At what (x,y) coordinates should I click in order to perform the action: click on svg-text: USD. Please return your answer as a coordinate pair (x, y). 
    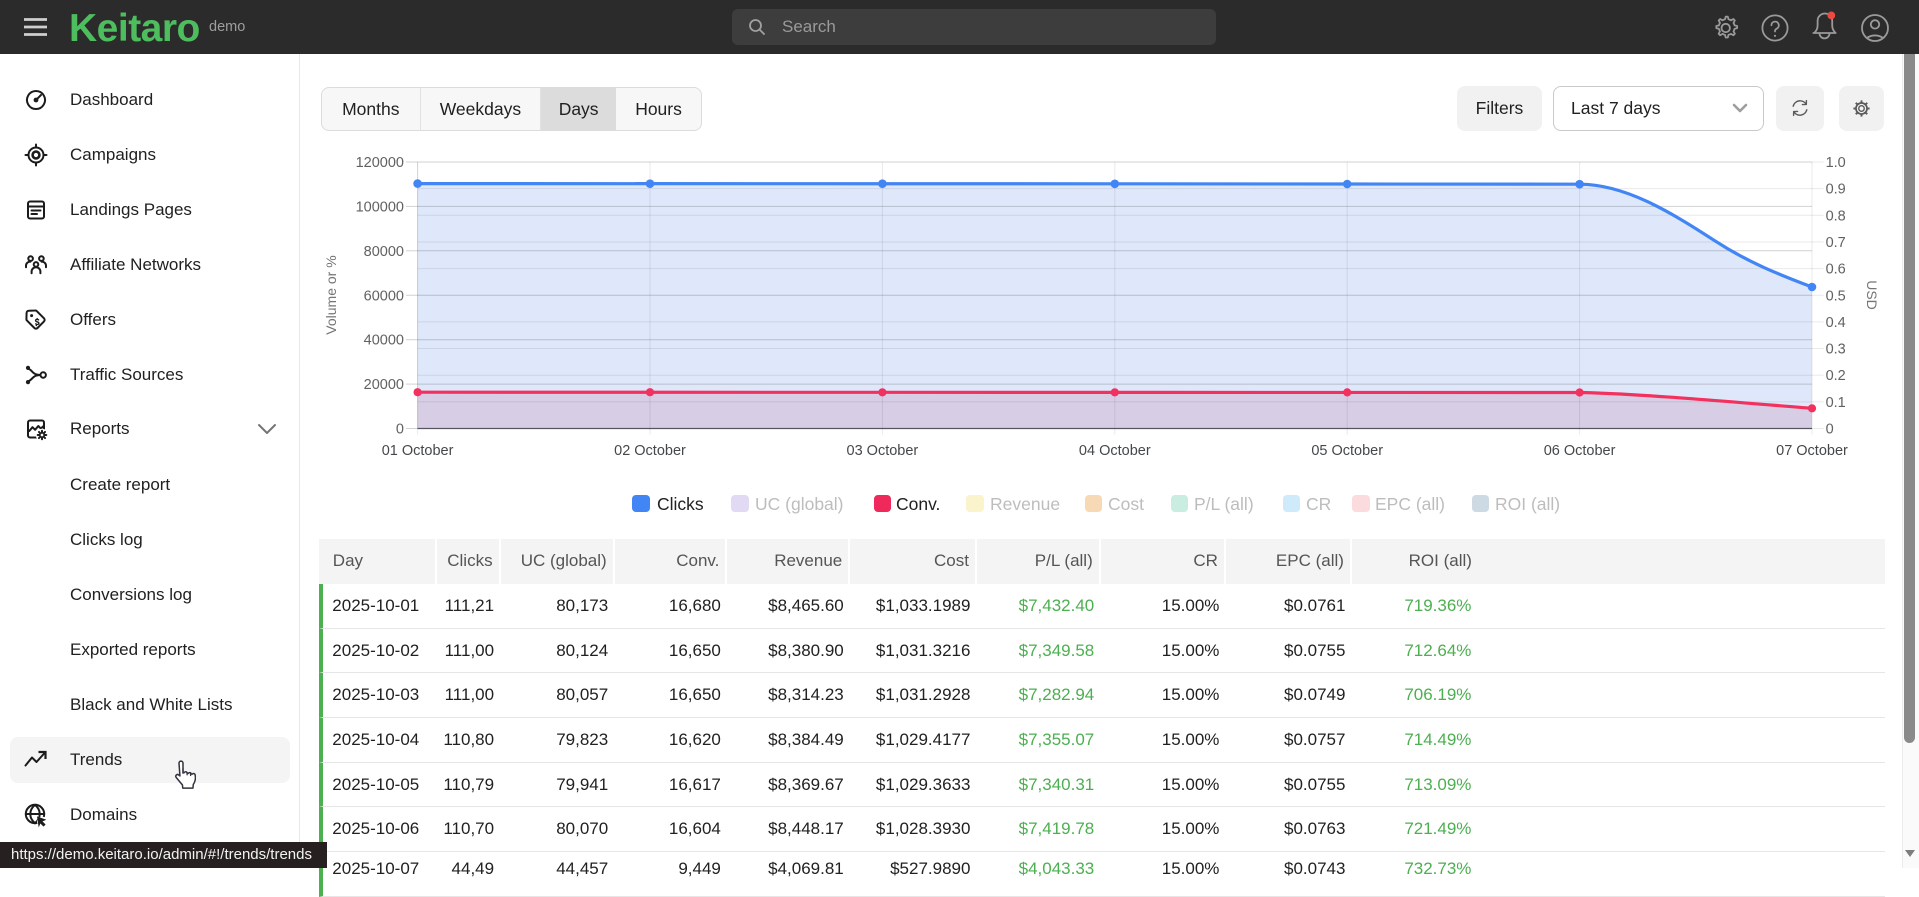
    Looking at the image, I should click on (1872, 295).